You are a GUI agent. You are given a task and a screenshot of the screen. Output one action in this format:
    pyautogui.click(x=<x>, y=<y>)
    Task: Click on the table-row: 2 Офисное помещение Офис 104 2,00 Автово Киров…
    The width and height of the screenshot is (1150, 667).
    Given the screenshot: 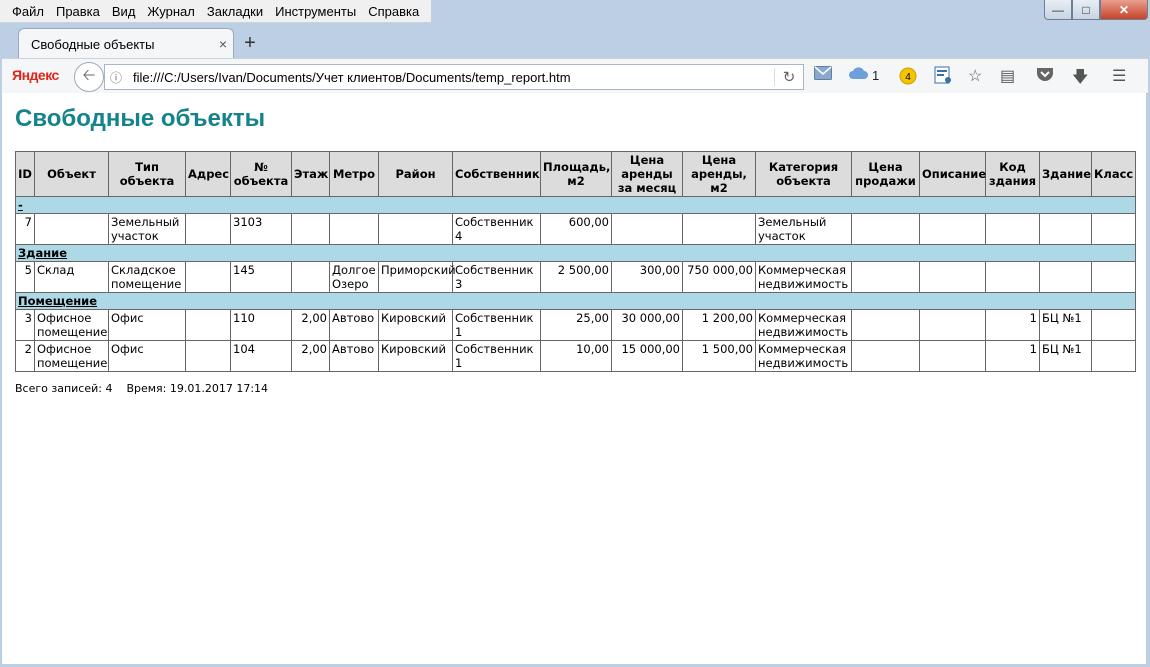 What is the action you would take?
    pyautogui.click(x=575, y=356)
    